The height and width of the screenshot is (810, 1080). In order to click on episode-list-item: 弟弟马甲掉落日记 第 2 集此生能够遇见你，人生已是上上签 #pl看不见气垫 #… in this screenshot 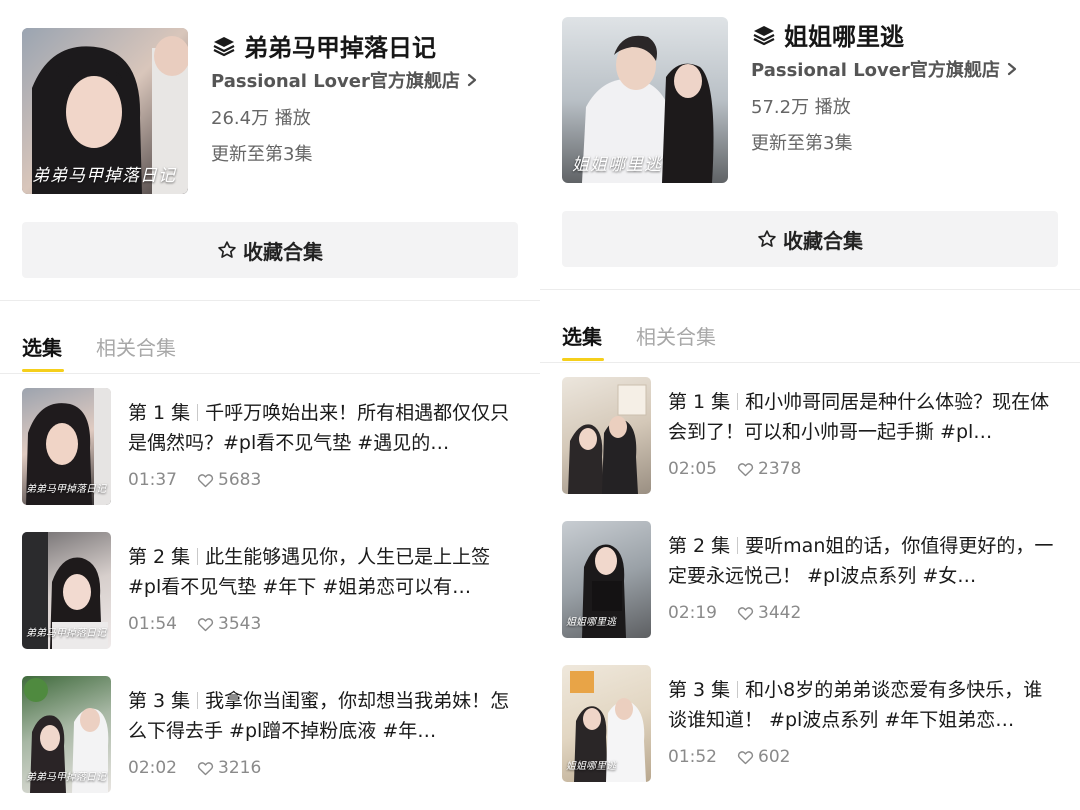, I will do `click(272, 591)`.